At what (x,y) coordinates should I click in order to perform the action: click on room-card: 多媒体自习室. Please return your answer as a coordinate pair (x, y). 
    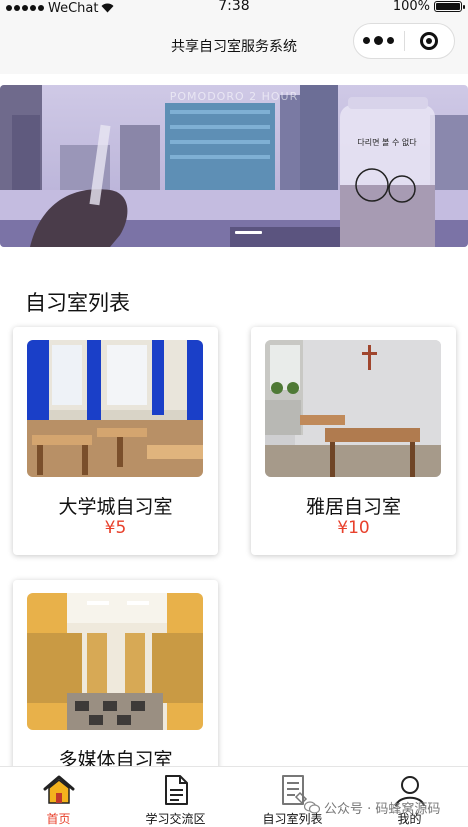
    Looking at the image, I should click on (115, 680).